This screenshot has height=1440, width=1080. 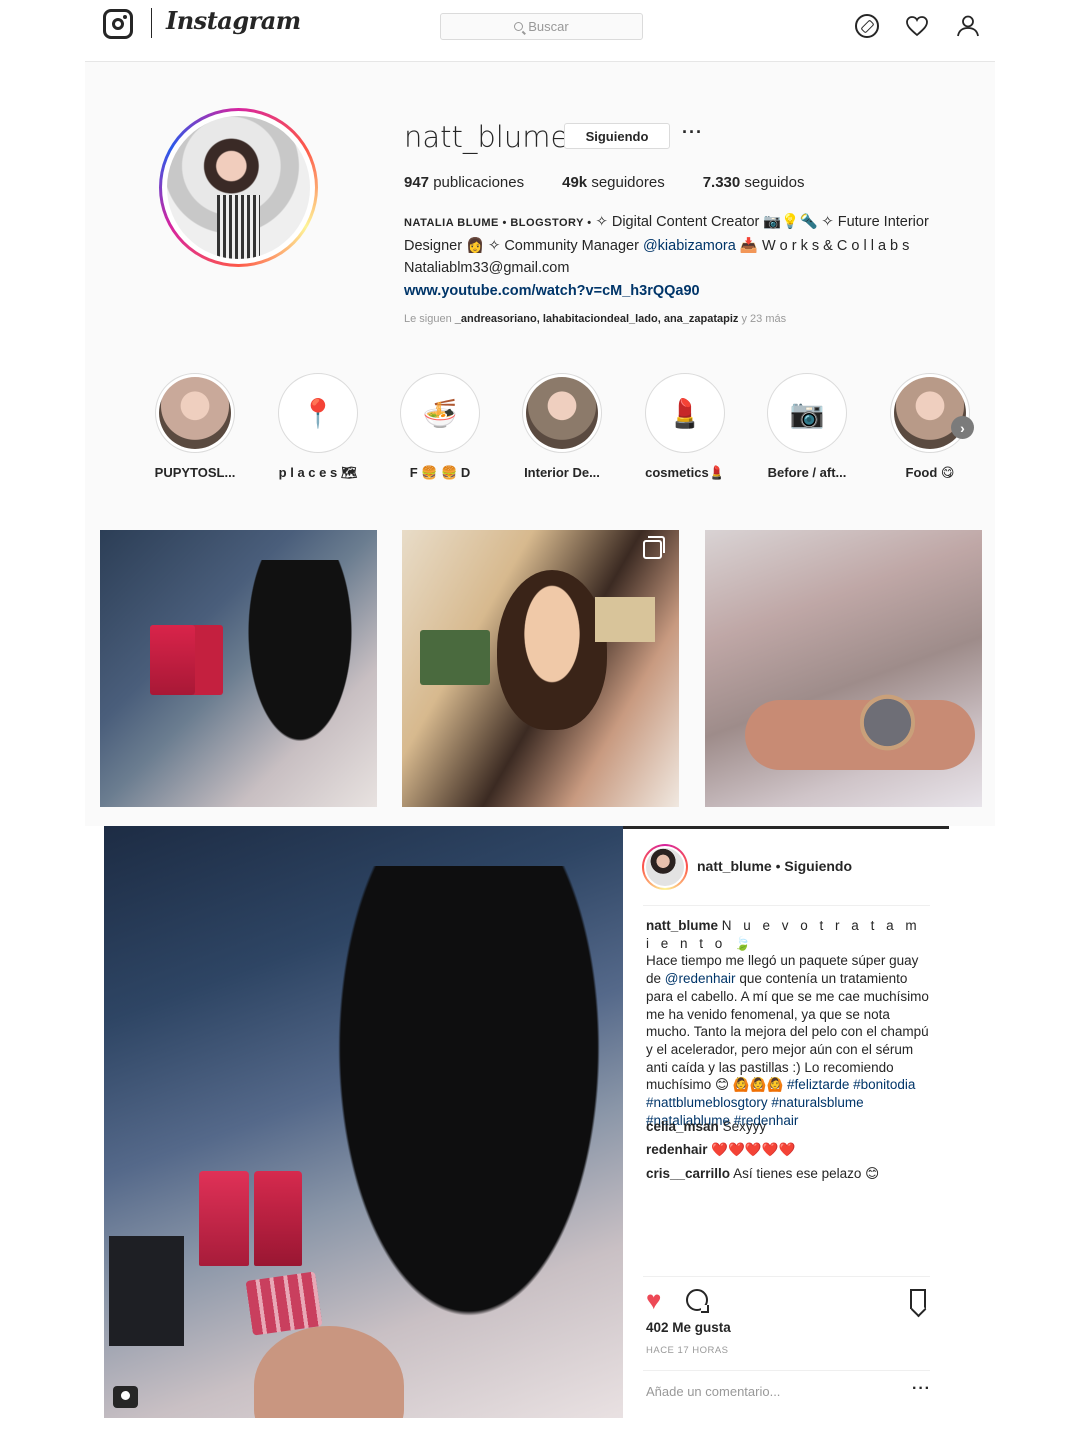 I want to click on highlight-label: F 🍔 🍔 D, so click(x=440, y=472).